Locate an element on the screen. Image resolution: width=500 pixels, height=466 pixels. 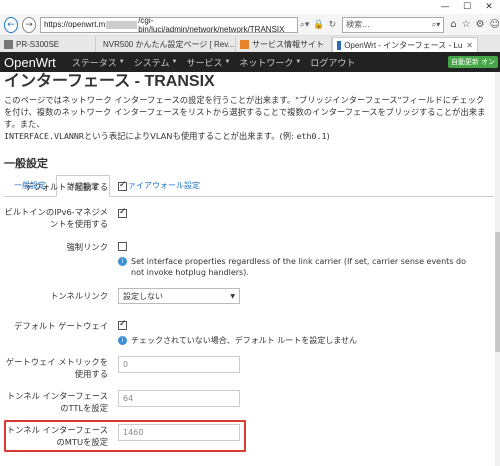
menu-network: ネットワーク ▼ is located at coordinates (270, 62).